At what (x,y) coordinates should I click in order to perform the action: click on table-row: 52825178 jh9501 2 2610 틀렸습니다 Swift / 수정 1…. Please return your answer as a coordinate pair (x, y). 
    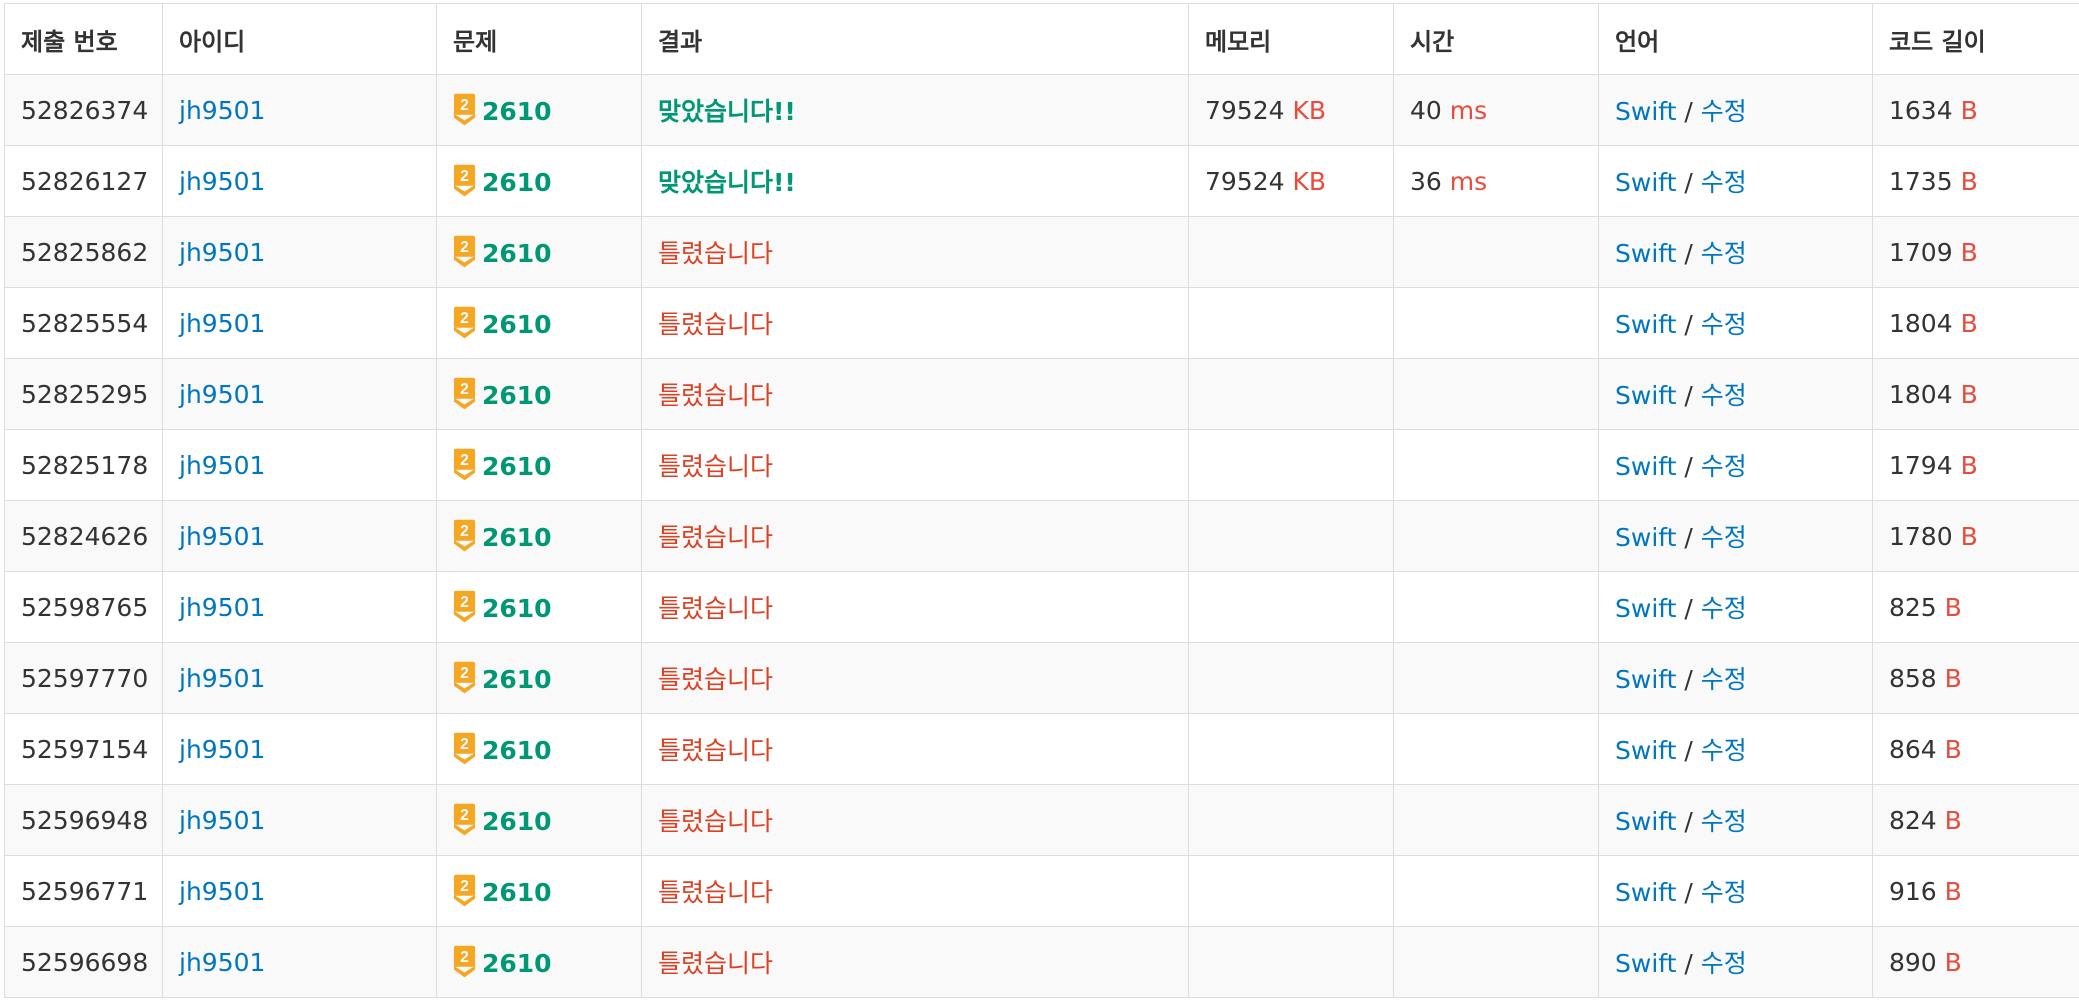
    Looking at the image, I should click on (1041, 465).